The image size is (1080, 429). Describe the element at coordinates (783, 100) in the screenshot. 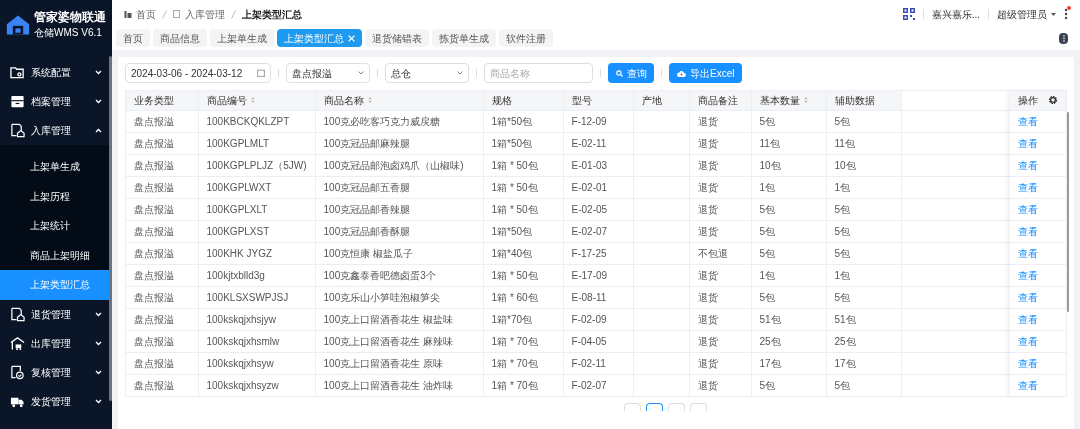

I see `column-header: 基本数量` at that location.